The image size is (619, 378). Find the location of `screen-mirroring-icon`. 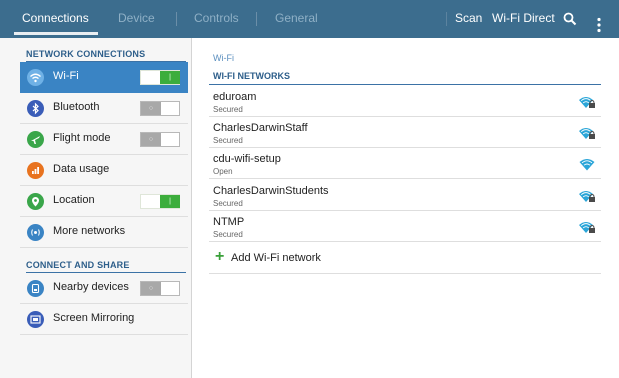

screen-mirroring-icon is located at coordinates (35, 319).